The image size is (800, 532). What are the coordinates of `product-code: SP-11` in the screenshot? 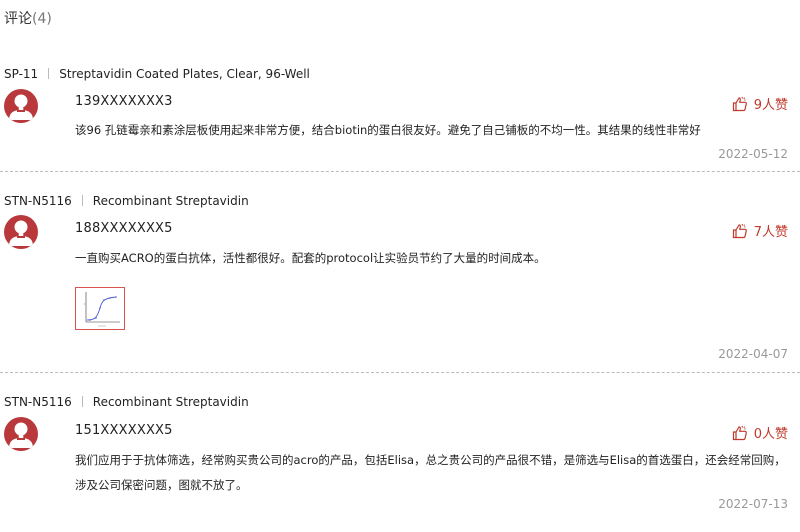 It's located at (21, 74).